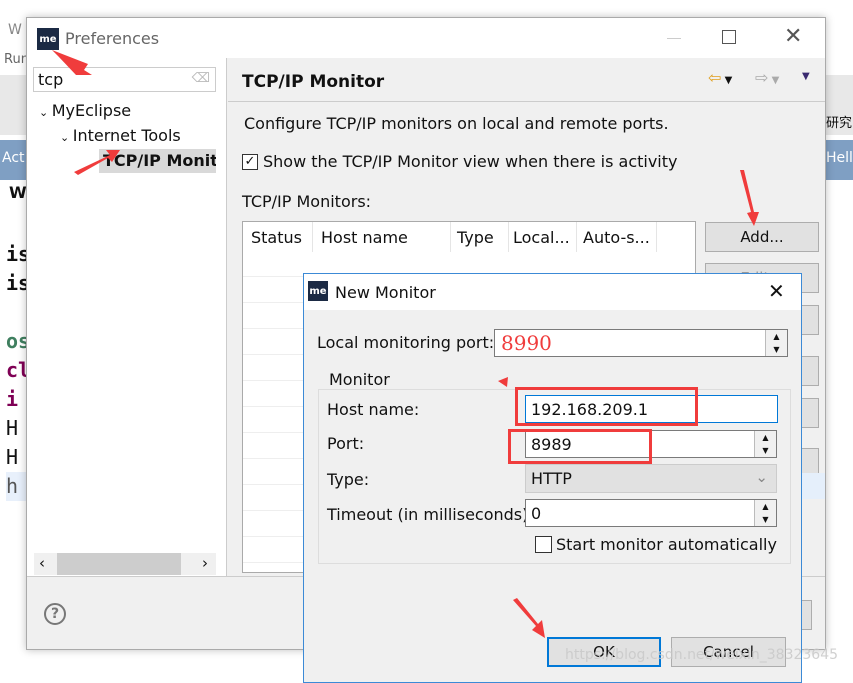 The image size is (853, 683). I want to click on arrow-to-add, so click(749, 198).